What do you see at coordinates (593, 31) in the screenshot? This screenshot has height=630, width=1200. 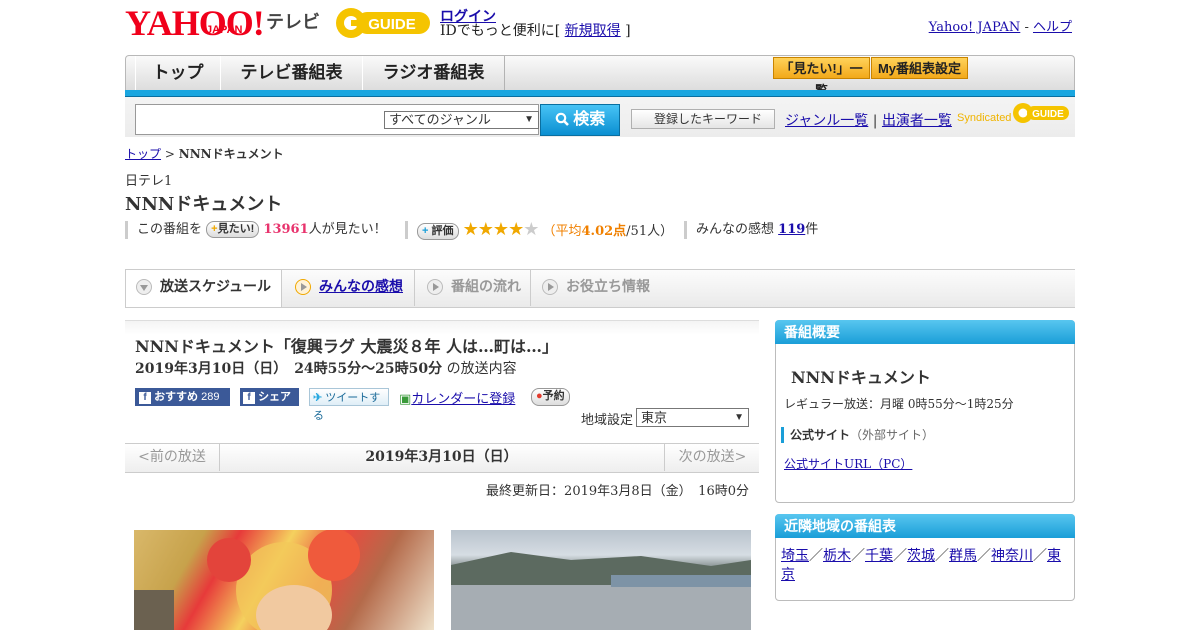 I see `signup-link: 新規取得` at bounding box center [593, 31].